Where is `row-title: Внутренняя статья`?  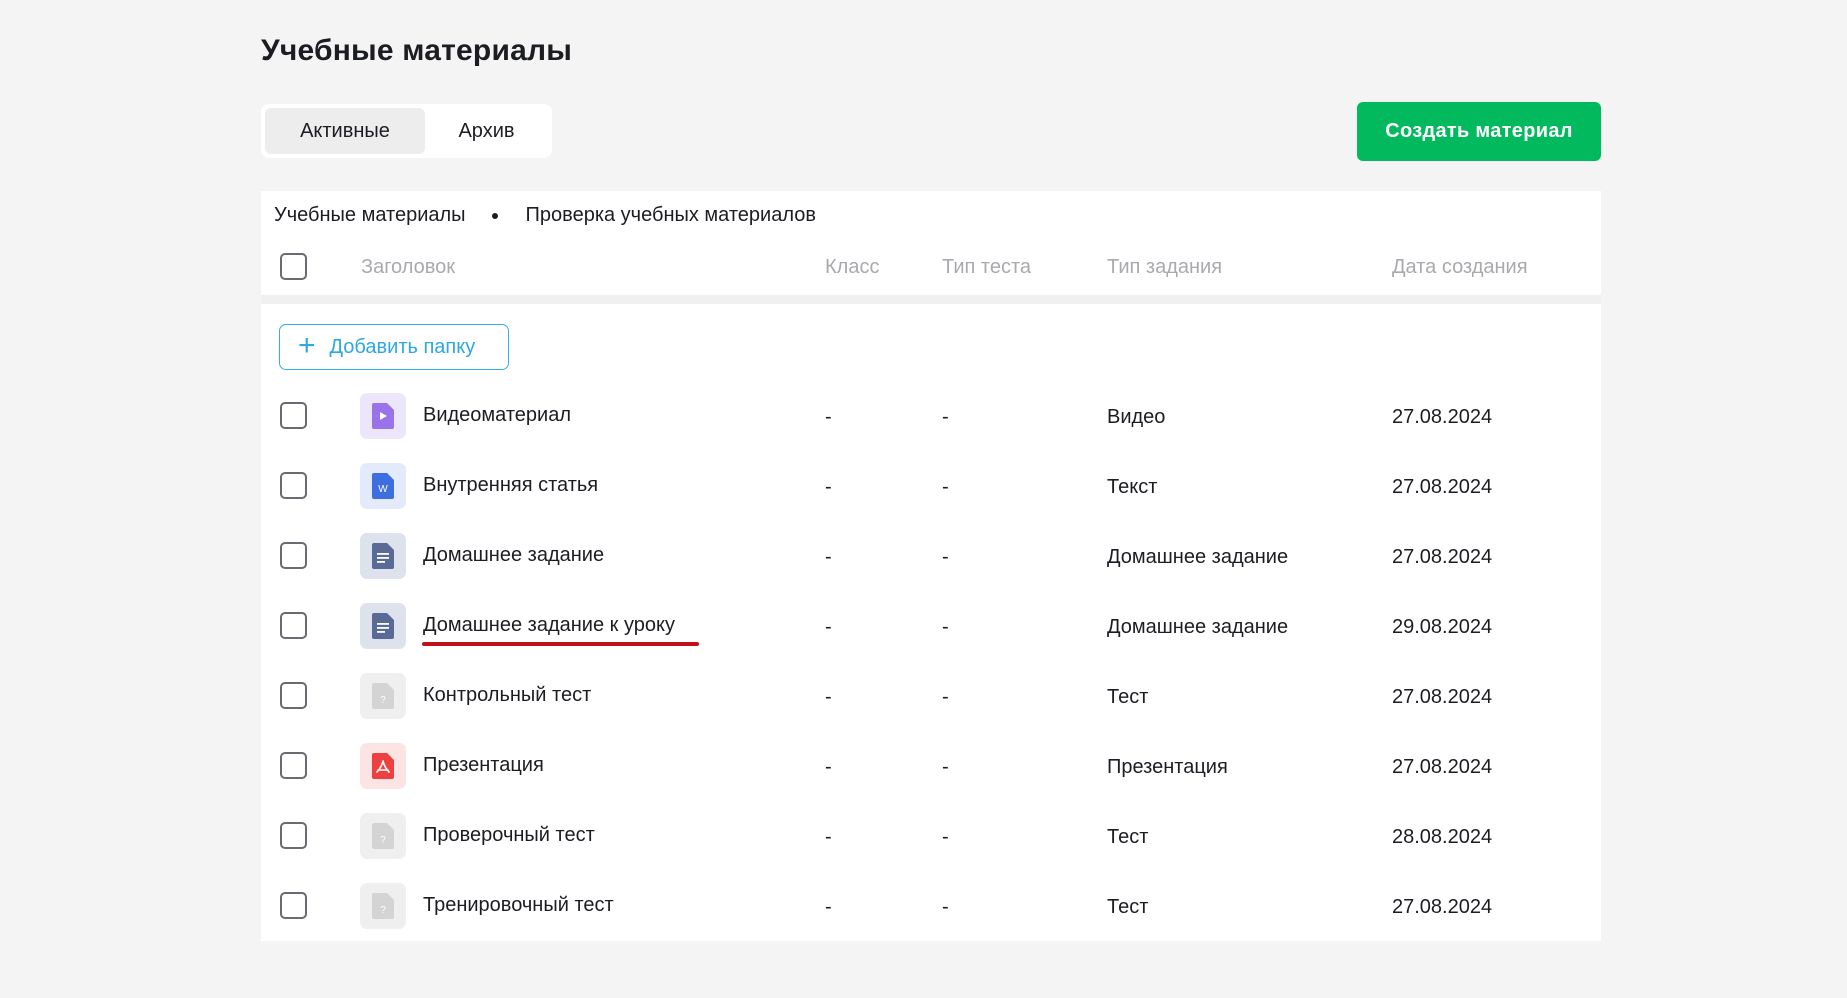 row-title: Внутренняя статья is located at coordinates (510, 485).